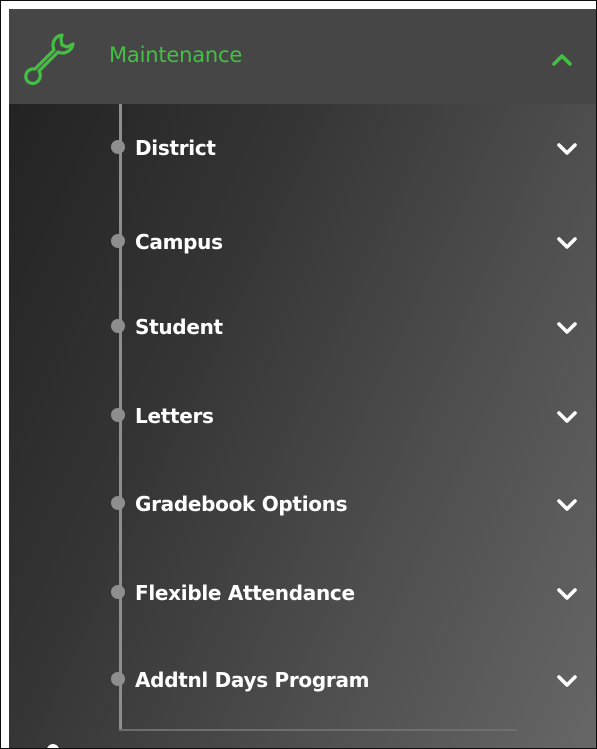 This screenshot has height=749, width=597. What do you see at coordinates (241, 504) in the screenshot?
I see `menu-item-label: Gradebook Options` at bounding box center [241, 504].